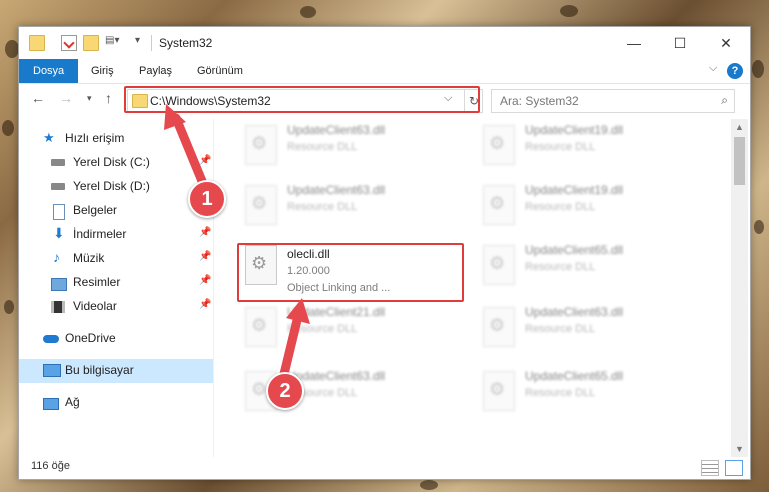 The width and height of the screenshot is (769, 492). I want to click on address-bar-highlight, so click(302, 99).